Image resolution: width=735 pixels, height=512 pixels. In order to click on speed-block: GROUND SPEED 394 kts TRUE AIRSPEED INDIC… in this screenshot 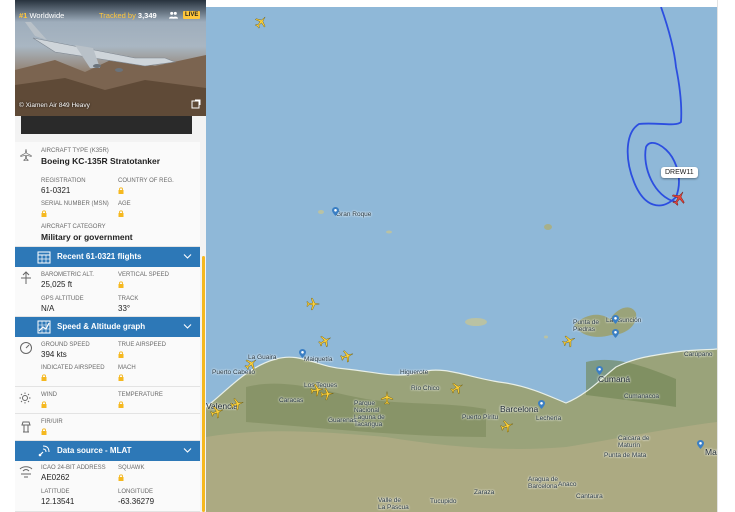, I will do `click(107, 362)`.